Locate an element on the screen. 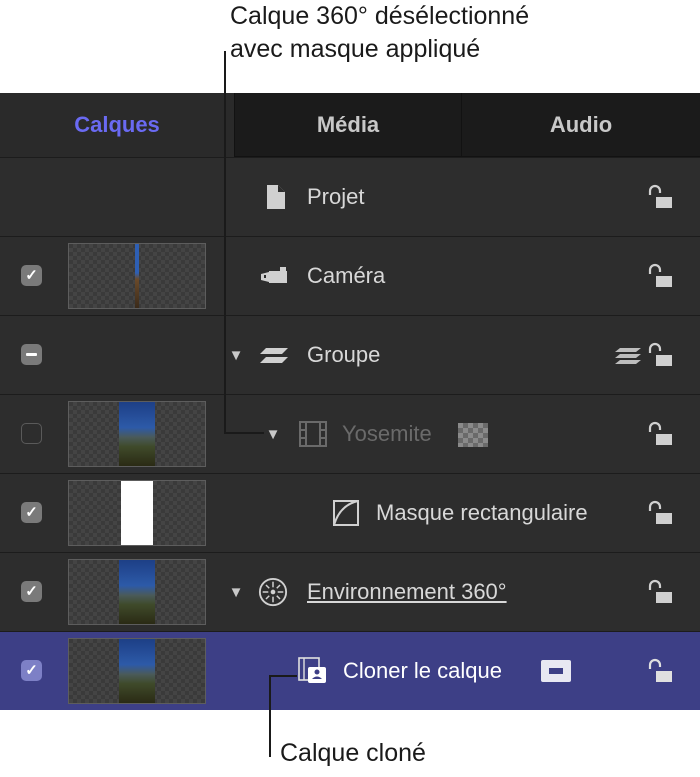 This screenshot has height=777, width=700. tab-audio: Audio is located at coordinates (580, 125).